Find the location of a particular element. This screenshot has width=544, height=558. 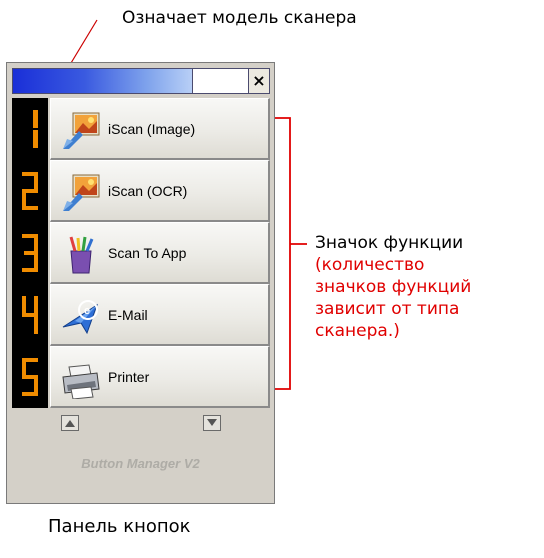

digit-1-icon is located at coordinates (35, 129).